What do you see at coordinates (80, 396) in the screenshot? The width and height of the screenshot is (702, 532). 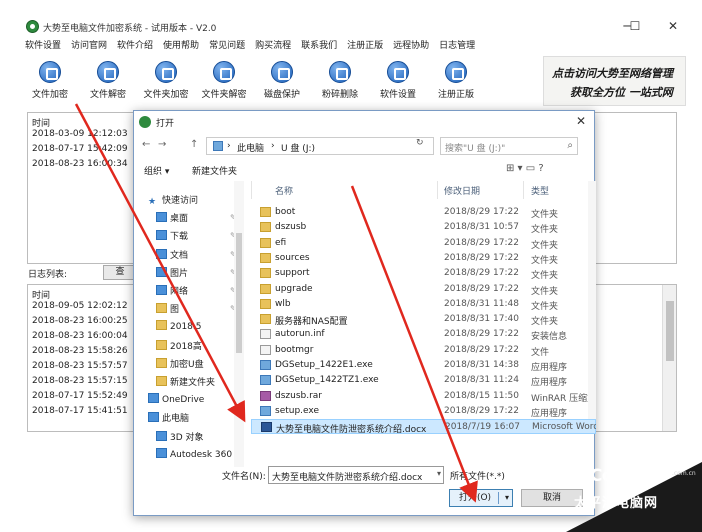 I see `log-row: 2018-07-17 15:52:49` at bounding box center [80, 396].